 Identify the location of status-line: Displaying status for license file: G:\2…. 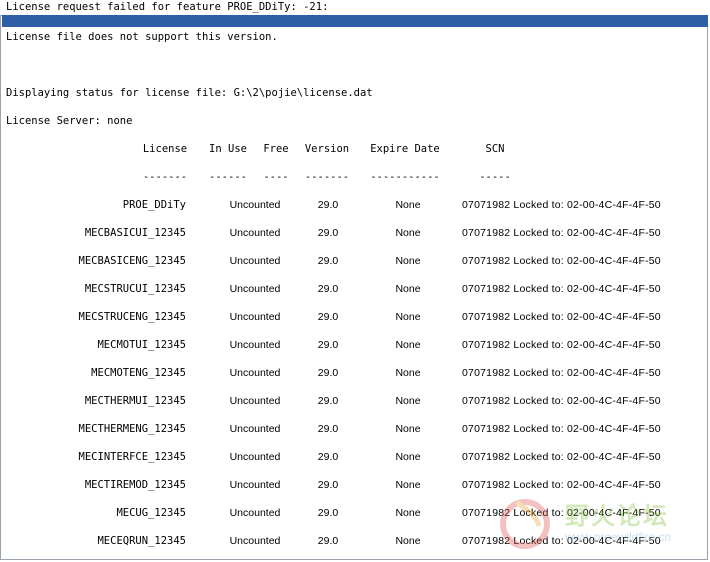
(189, 93).